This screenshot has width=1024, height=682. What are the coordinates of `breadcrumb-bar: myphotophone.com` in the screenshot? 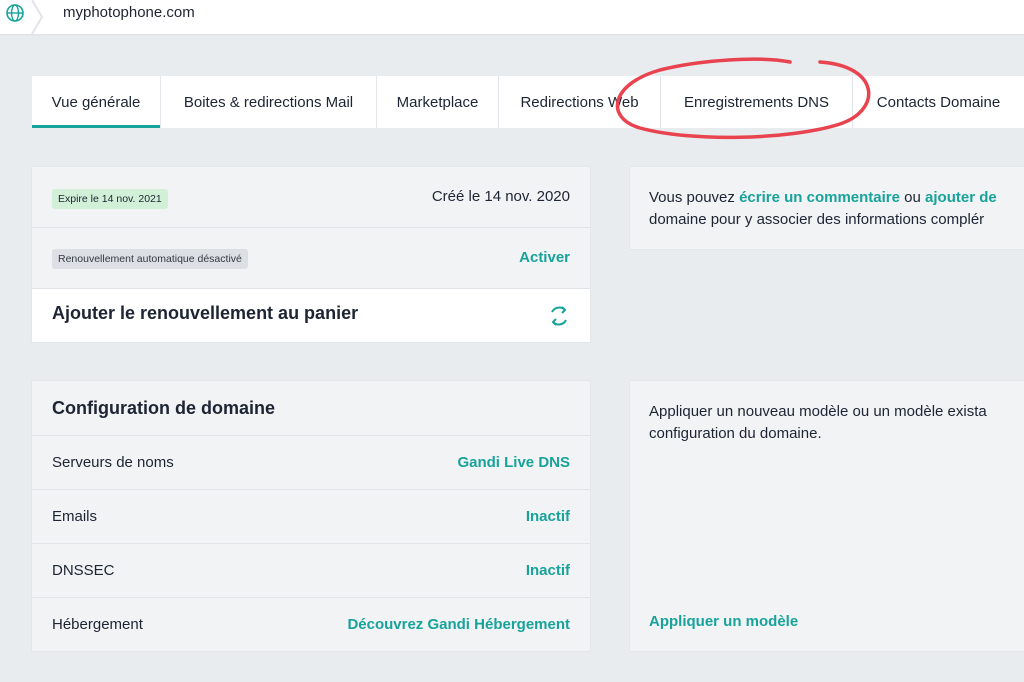 It's located at (512, 17).